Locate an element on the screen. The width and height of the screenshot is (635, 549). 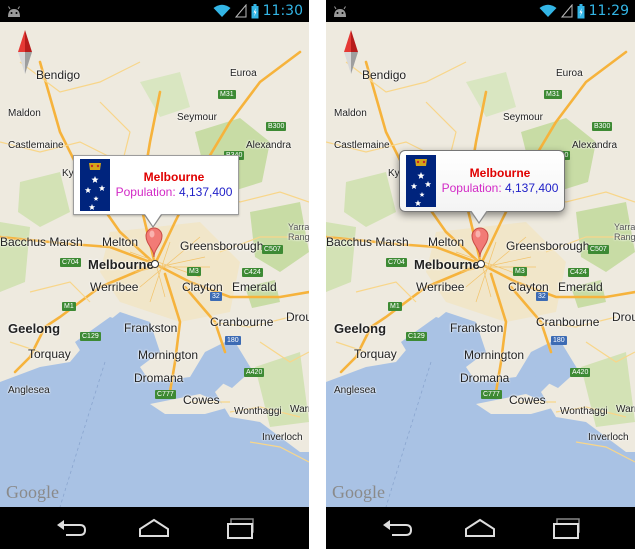
status-clock: 11:29 is located at coordinates (608, 11).